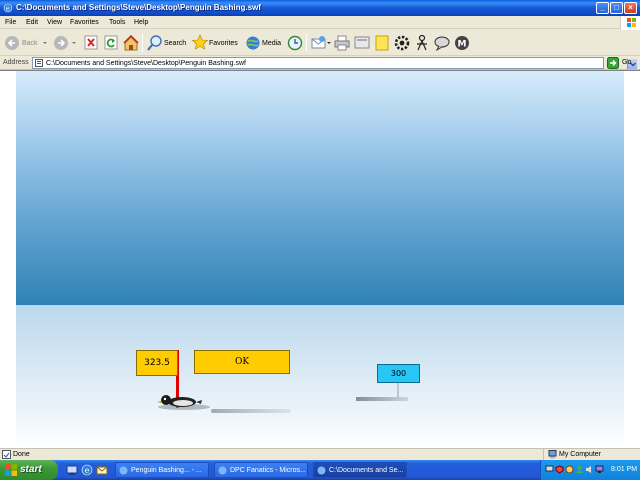 This screenshot has height=480, width=640. Describe the element at coordinates (111, 43) in the screenshot. I see `refresh-icon` at that location.